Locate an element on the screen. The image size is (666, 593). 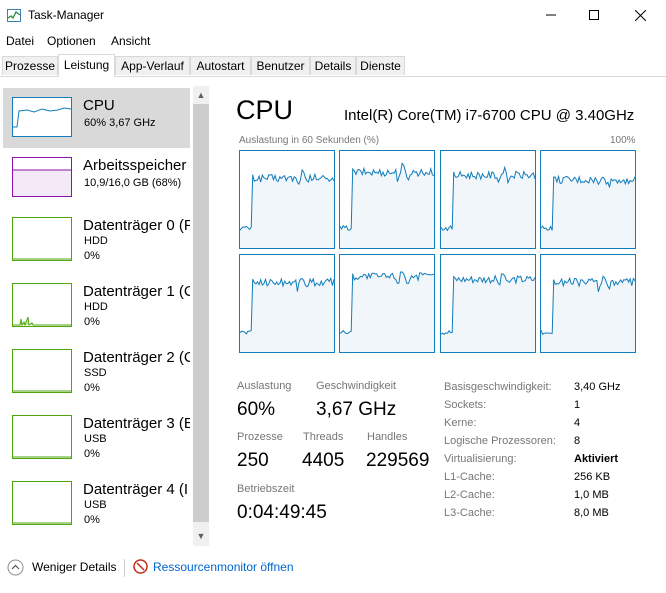
sidebar-item-disk-3: Datenträger 3 (E USB 0% is located at coordinates (96, 436).